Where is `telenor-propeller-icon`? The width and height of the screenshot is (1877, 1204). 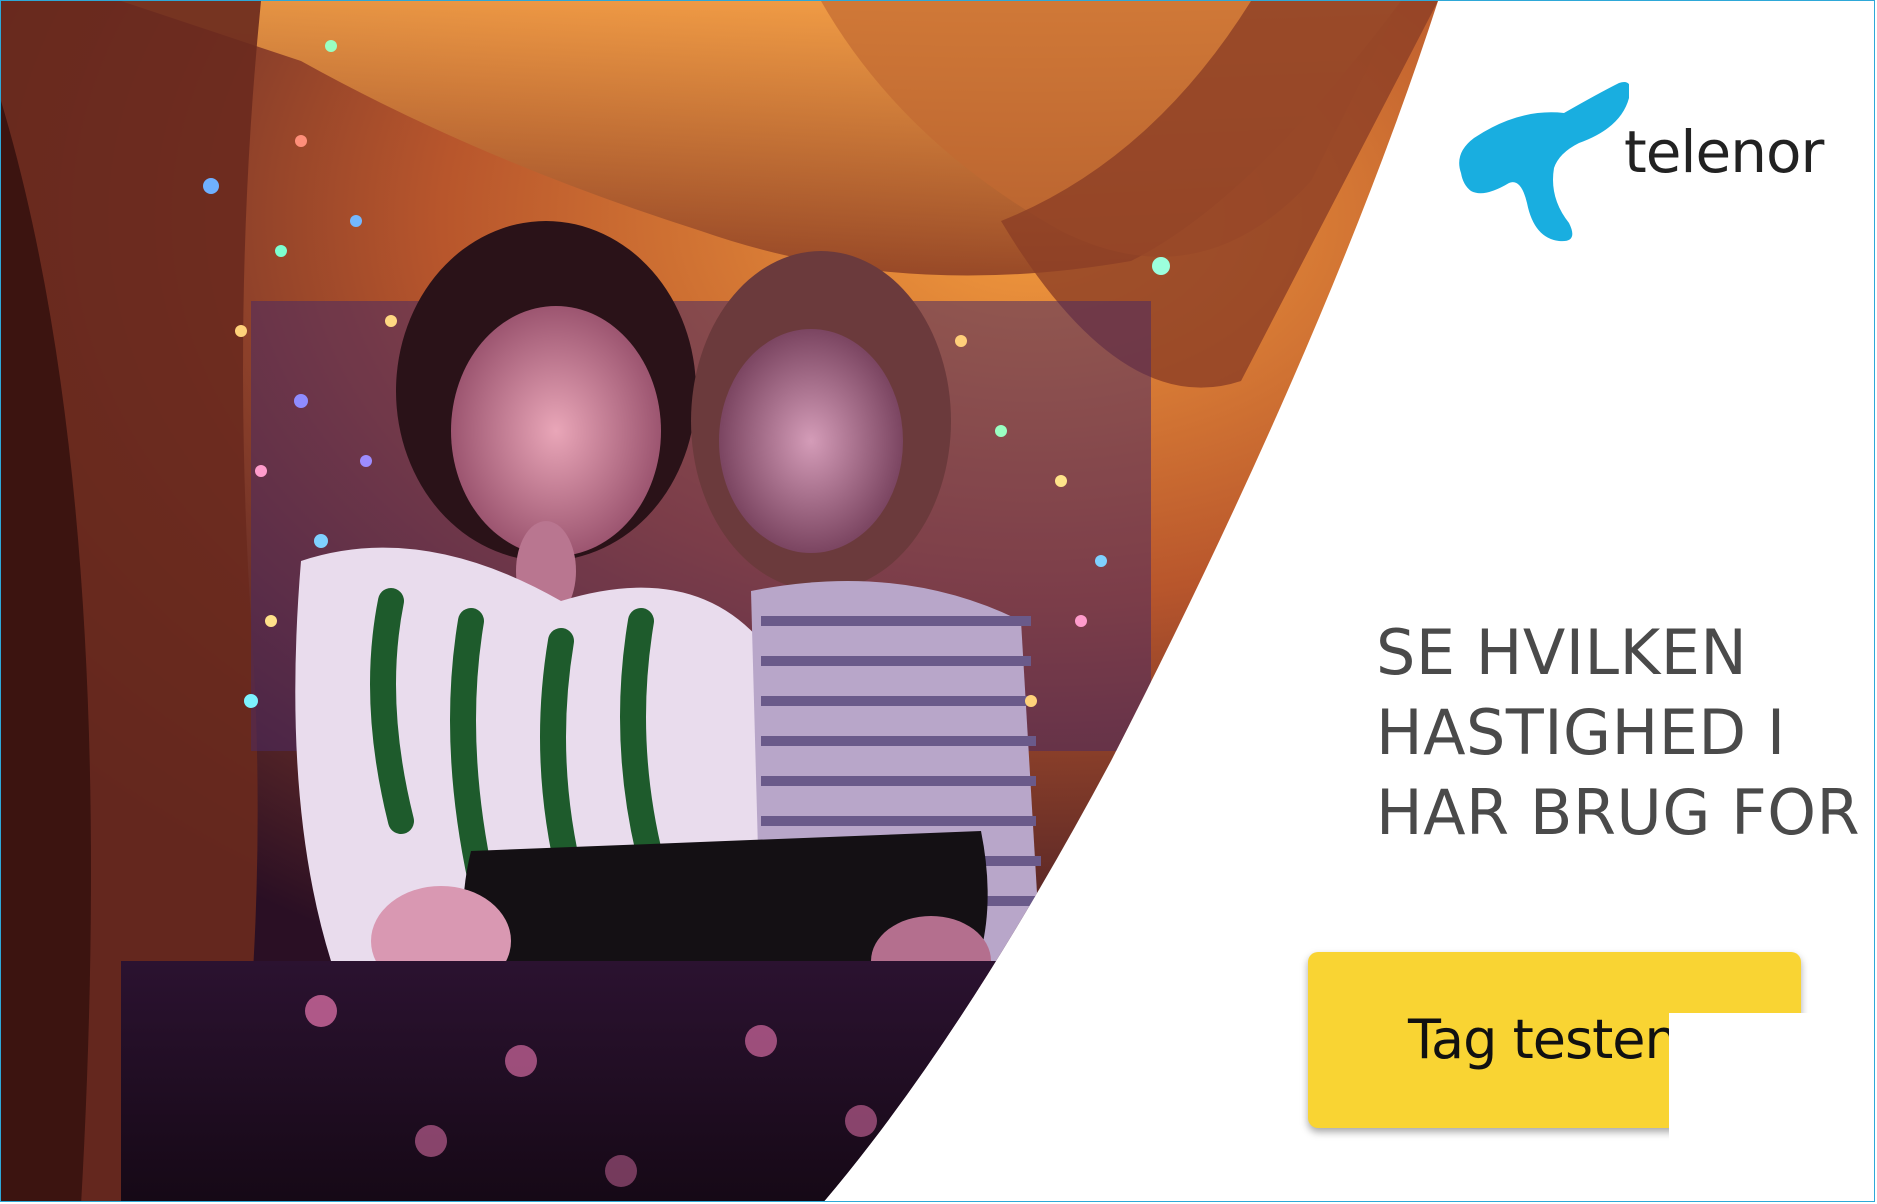 telenor-propeller-icon is located at coordinates (1544, 162).